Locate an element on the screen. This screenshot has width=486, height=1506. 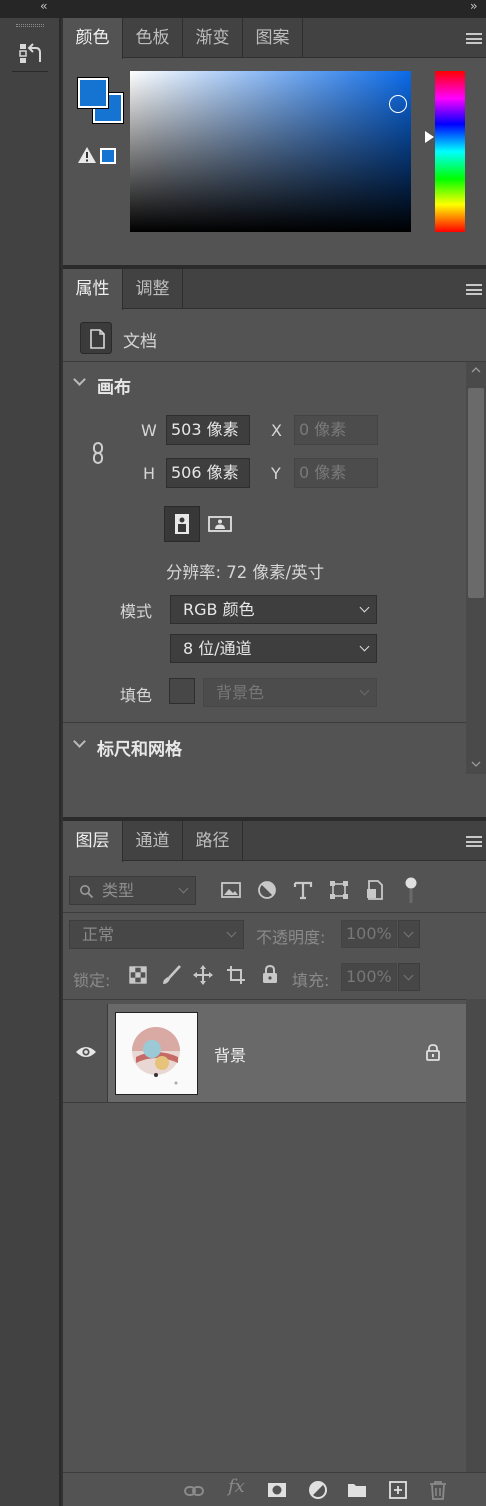
layers-scrollbar is located at coordinates (476, 1235).